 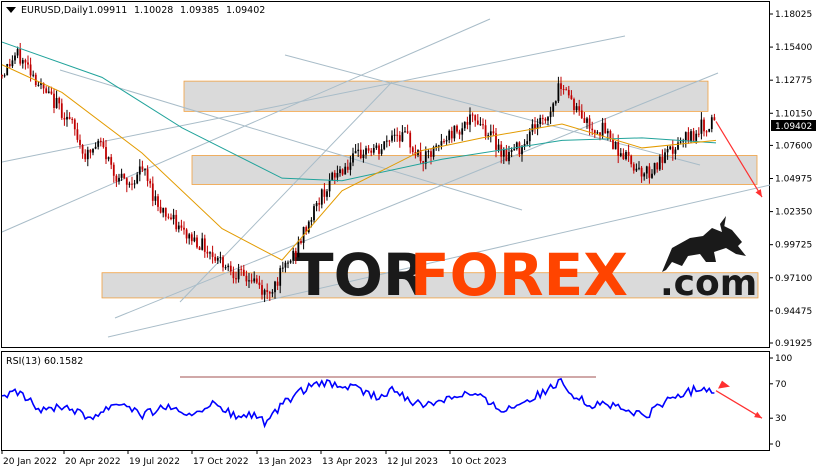 What do you see at coordinates (793, 15) in the screenshot?
I see `price-tick-label: 1.18025` at bounding box center [793, 15].